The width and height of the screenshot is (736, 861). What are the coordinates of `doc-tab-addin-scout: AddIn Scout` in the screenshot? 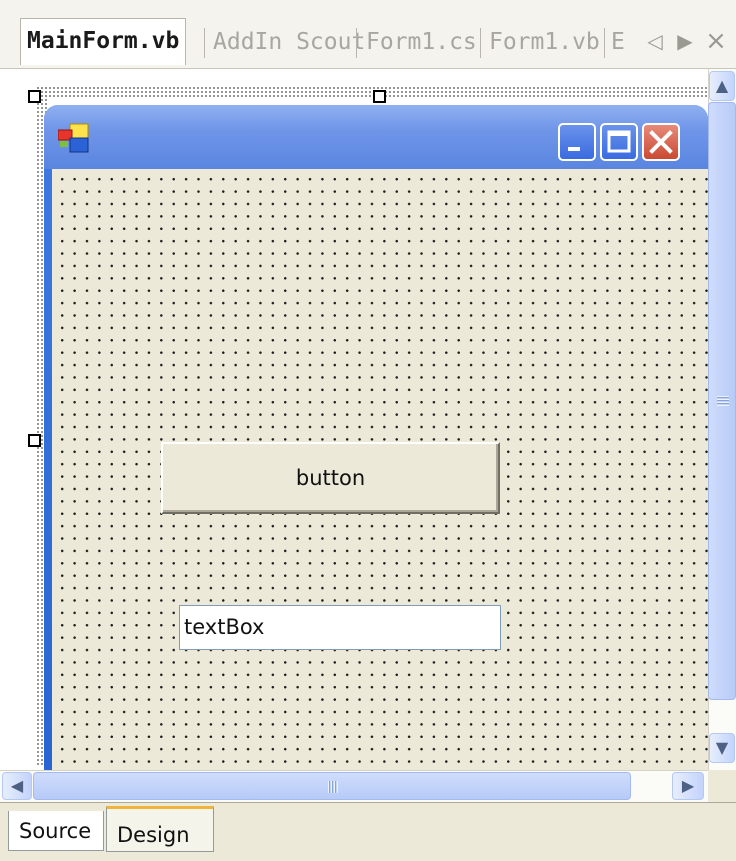 It's located at (289, 42).